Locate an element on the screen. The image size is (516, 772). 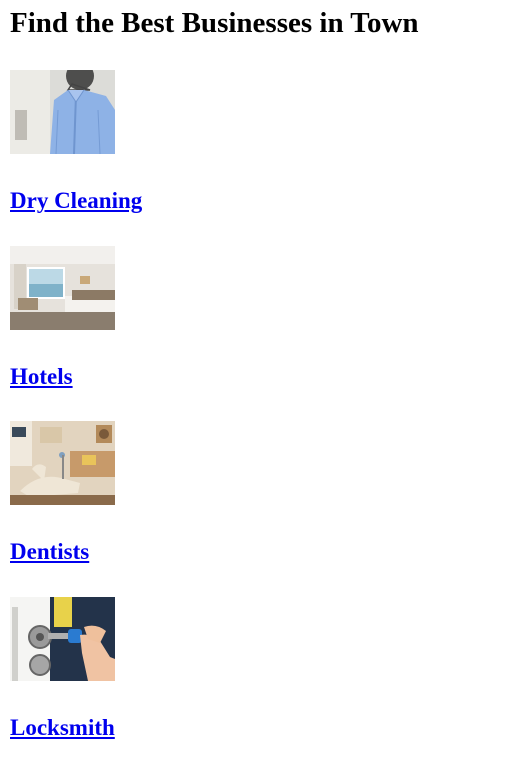
link-dentists: Dentists is located at coordinates (49, 552).